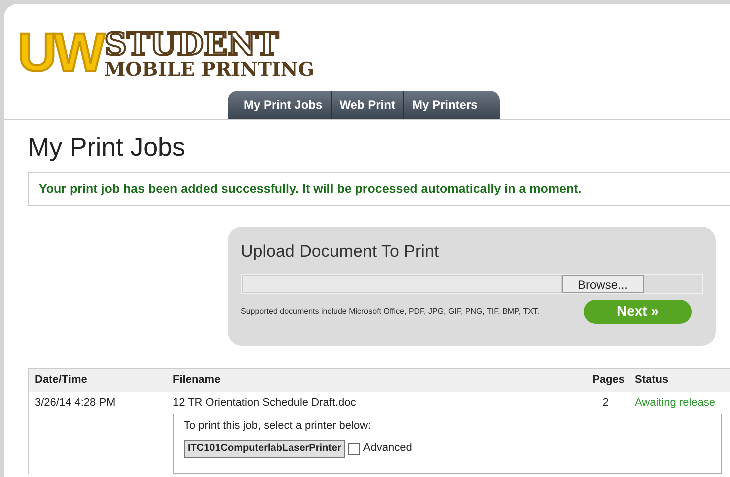 The width and height of the screenshot is (730, 477). Describe the element at coordinates (265, 449) in the screenshot. I see `printer-button: ITC101ComputerlabLaserPrinter` at that location.